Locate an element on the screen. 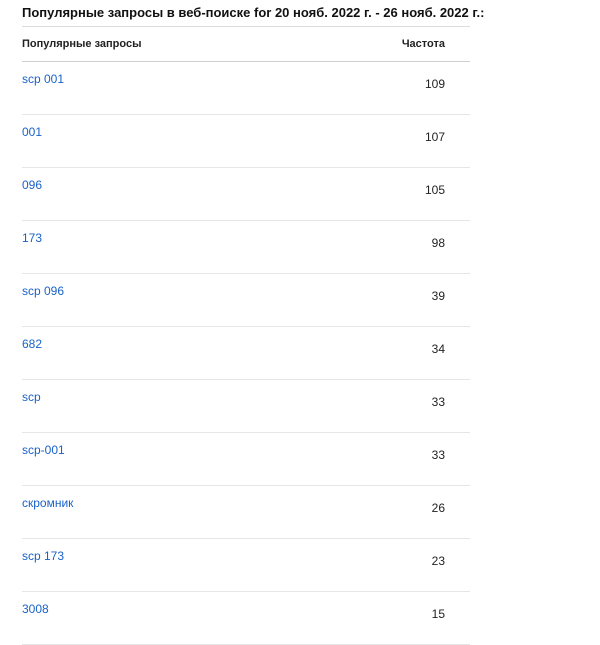 This screenshot has width=600, height=645. query-link: 096 is located at coordinates (32, 185).